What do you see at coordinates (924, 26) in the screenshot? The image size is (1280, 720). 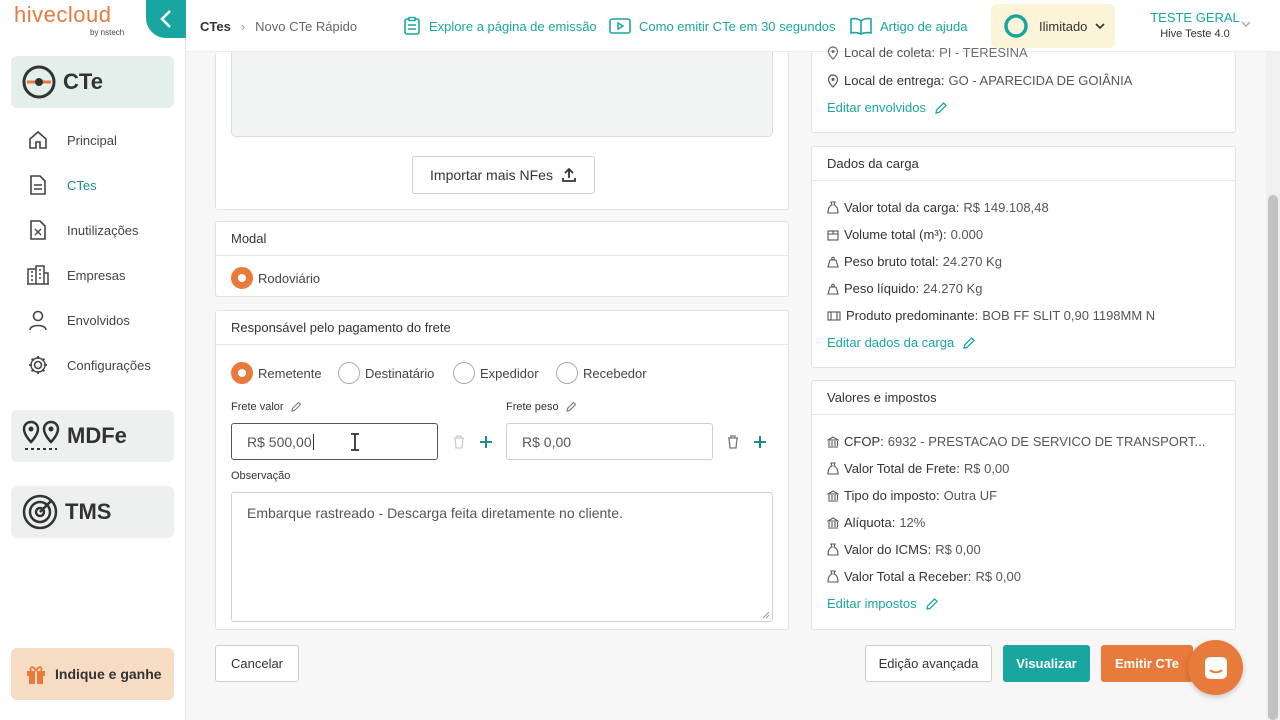 I see `link-article-label: Artigo de ajuda` at bounding box center [924, 26].